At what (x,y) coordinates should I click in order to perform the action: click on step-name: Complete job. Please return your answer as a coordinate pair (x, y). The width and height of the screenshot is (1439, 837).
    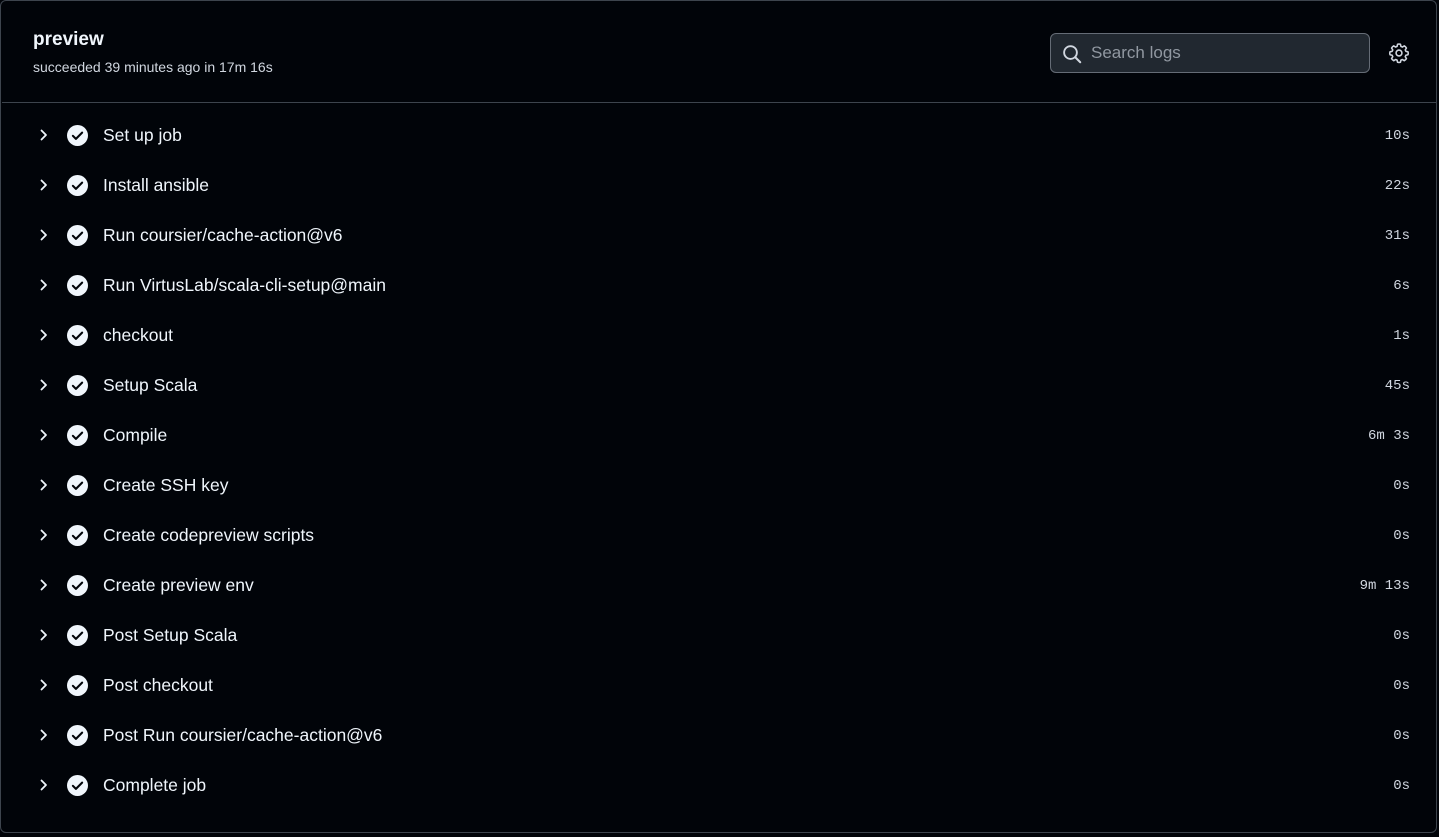
    Looking at the image, I should click on (155, 785).